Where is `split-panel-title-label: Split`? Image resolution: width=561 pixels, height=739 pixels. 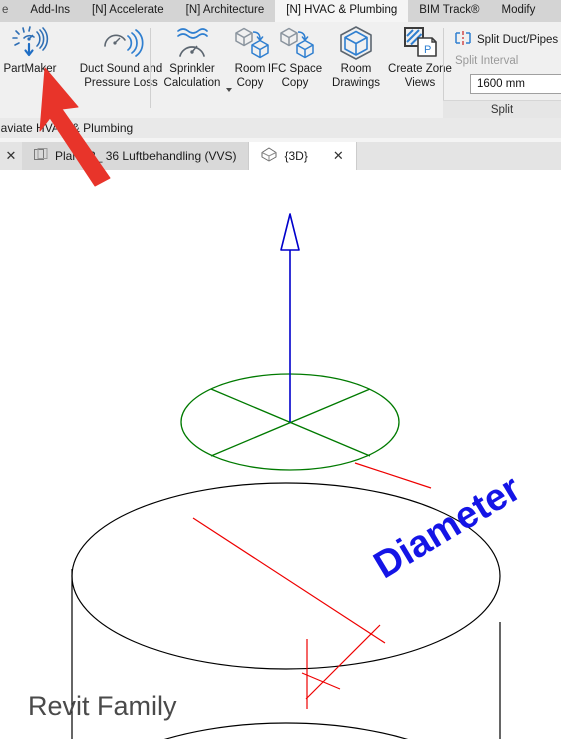 split-panel-title-label: Split is located at coordinates (502, 109).